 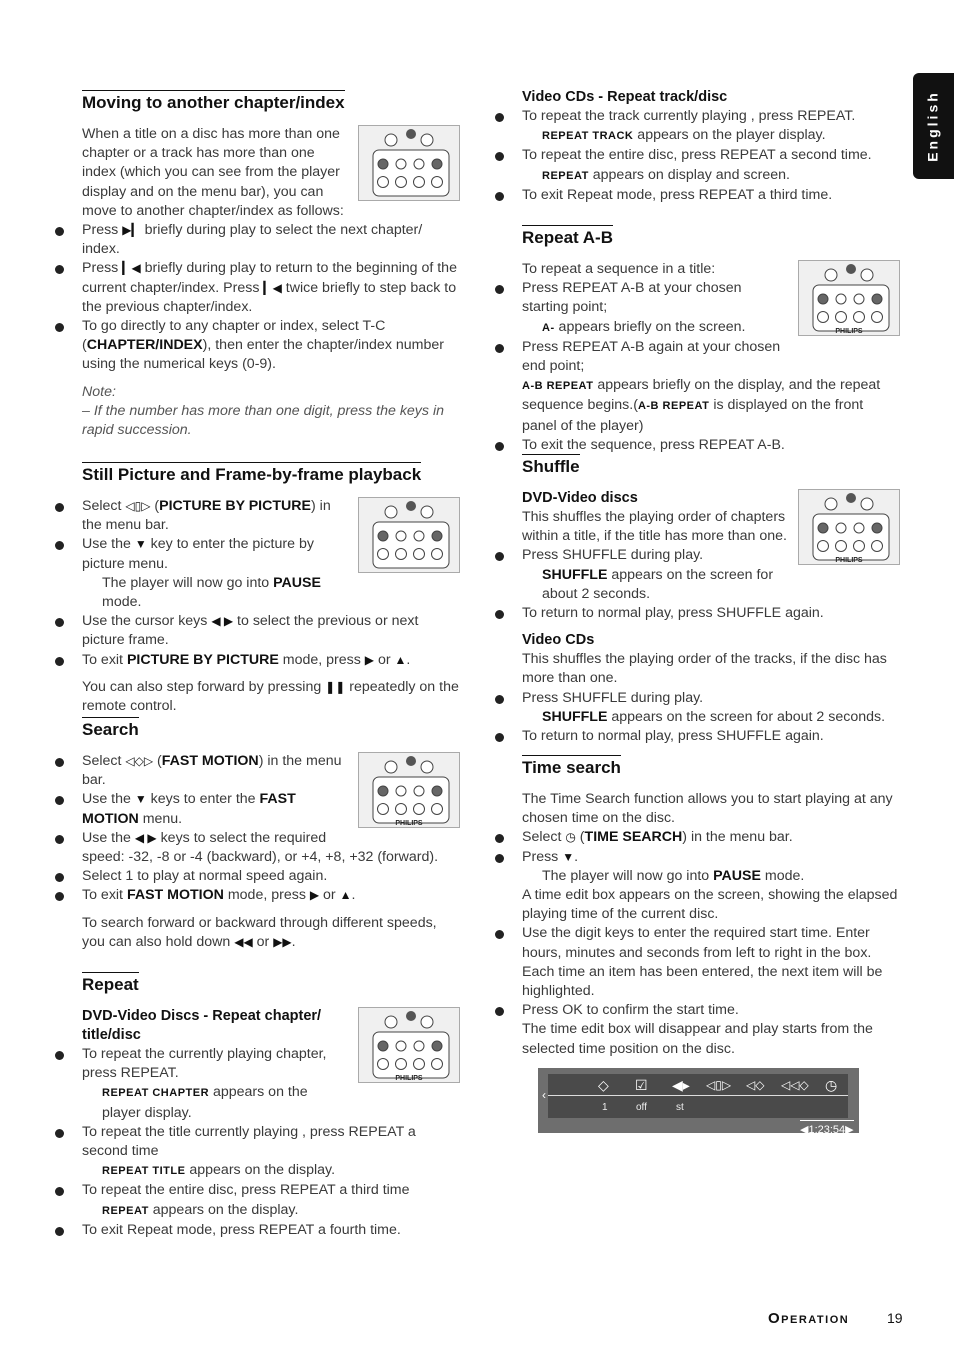 What do you see at coordinates (257, 895) in the screenshot?
I see `bullet-item: To exit FAST MOTION mode, press ▶ or ▲.` at bounding box center [257, 895].